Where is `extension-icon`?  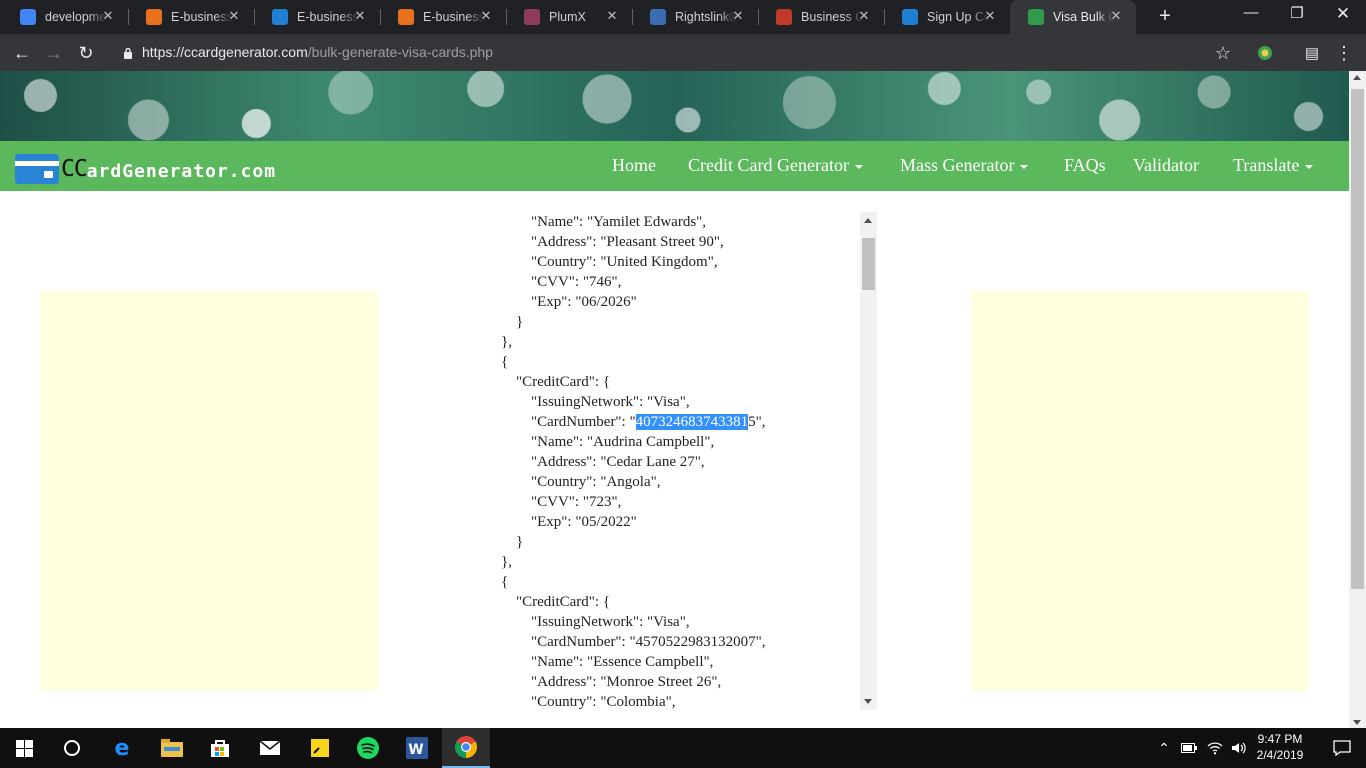 extension-icon is located at coordinates (1265, 53).